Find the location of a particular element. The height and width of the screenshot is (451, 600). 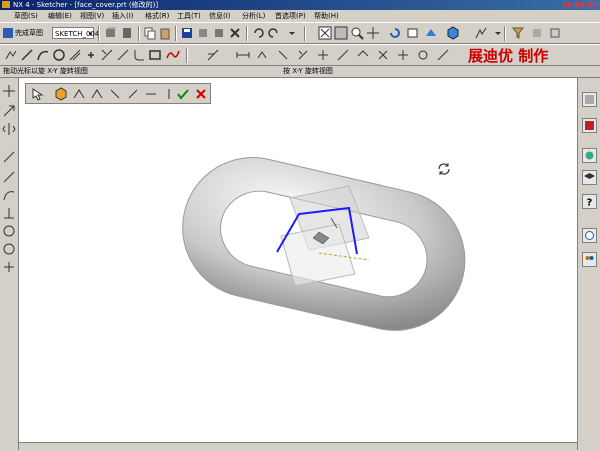

constraint-b-icon is located at coordinates (97, 94).